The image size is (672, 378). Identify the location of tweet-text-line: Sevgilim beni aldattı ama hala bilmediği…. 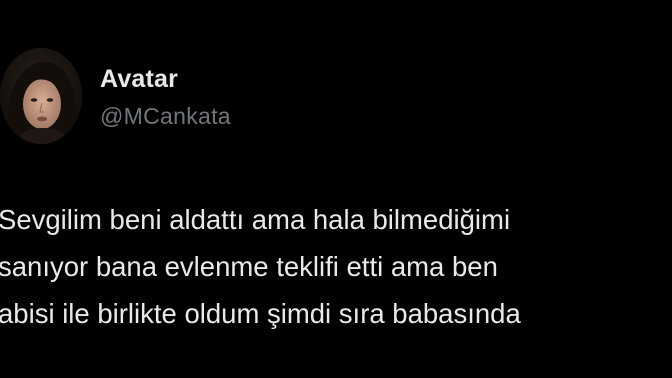
(255, 219).